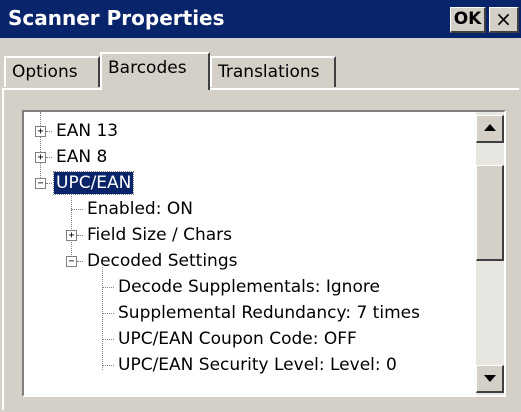 Image resolution: width=521 pixels, height=412 pixels. I want to click on tree-item-ean8: EAN 8, so click(81, 157).